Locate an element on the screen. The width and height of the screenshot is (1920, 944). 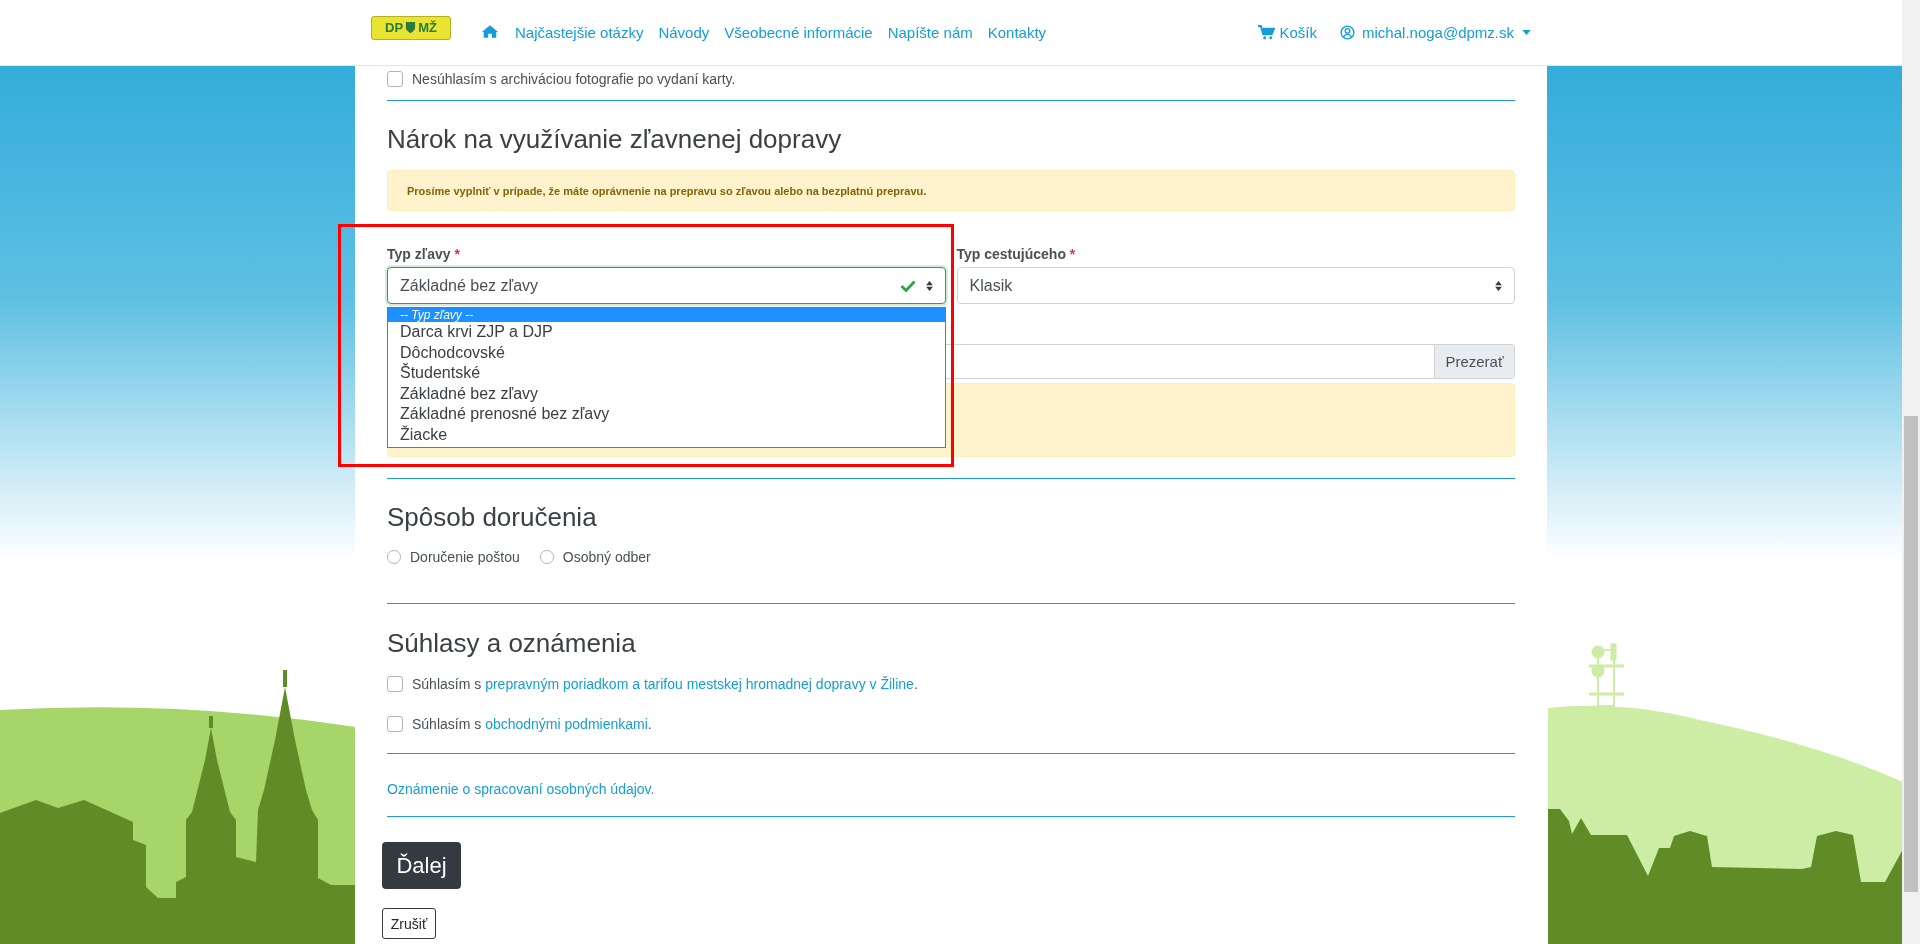
dropdown-option: Základné prenosné bez zľavy is located at coordinates (666, 414).